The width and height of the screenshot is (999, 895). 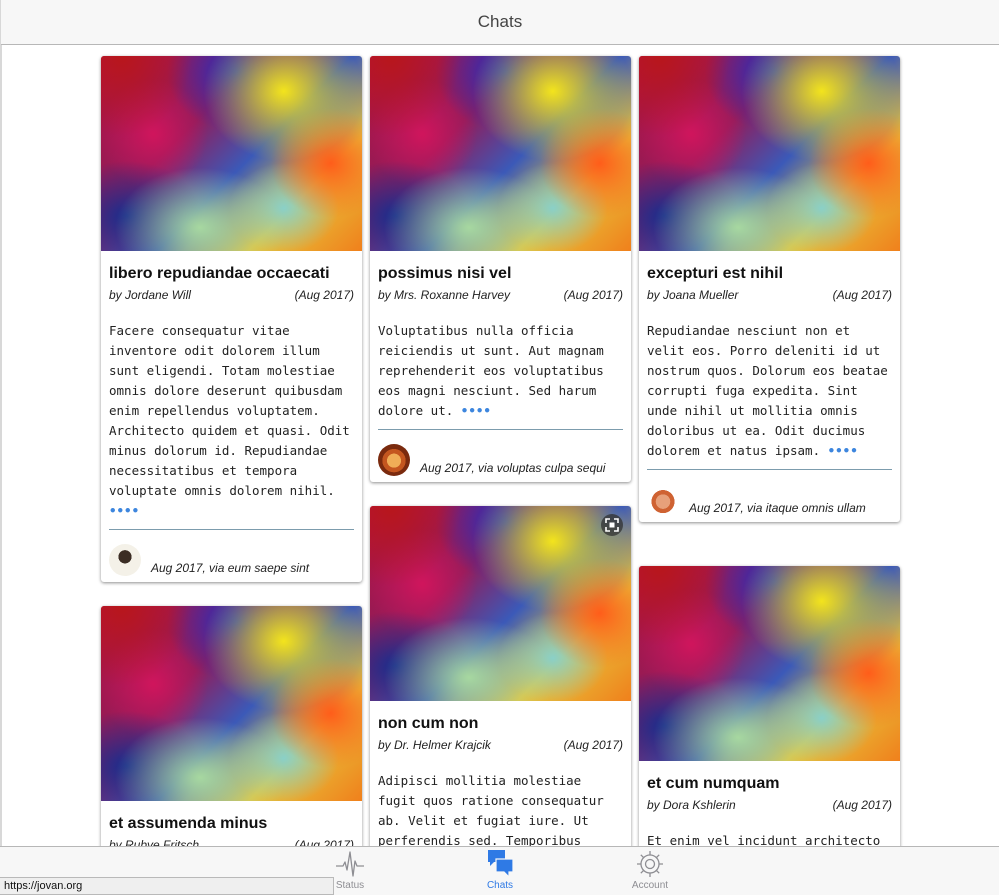 I want to click on chat-bubbles-icon, so click(x=501, y=864).